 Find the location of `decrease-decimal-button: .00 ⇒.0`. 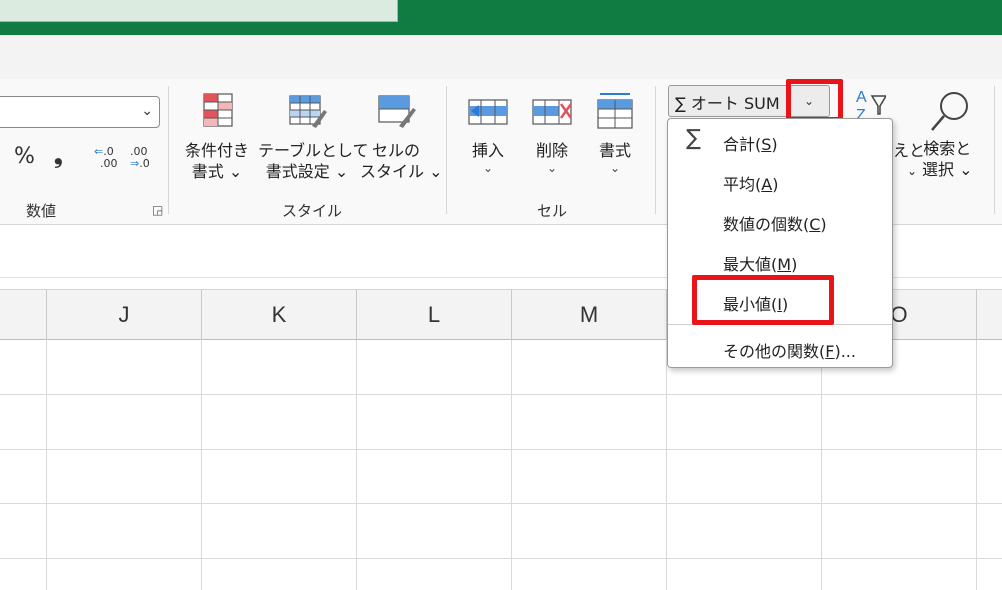

decrease-decimal-button: .00 ⇒.0 is located at coordinates (140, 158).